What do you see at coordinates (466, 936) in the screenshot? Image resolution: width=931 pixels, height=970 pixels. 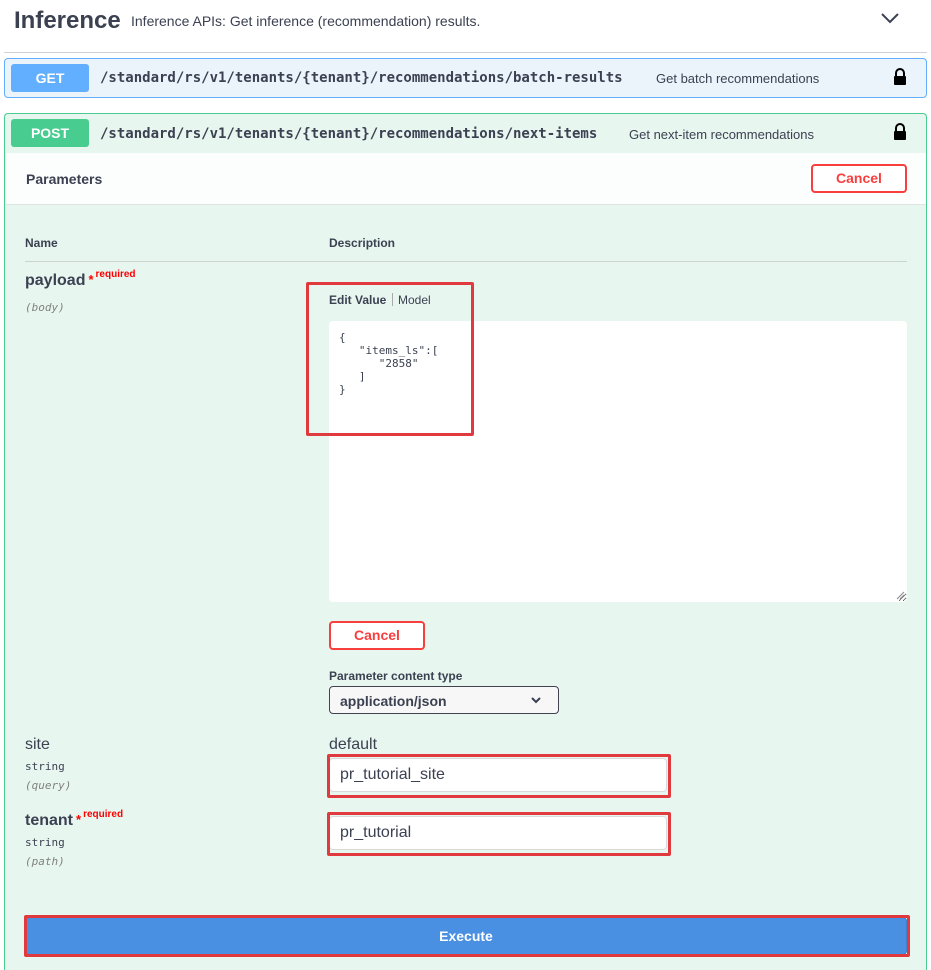 I see `execute-button: Execute` at bounding box center [466, 936].